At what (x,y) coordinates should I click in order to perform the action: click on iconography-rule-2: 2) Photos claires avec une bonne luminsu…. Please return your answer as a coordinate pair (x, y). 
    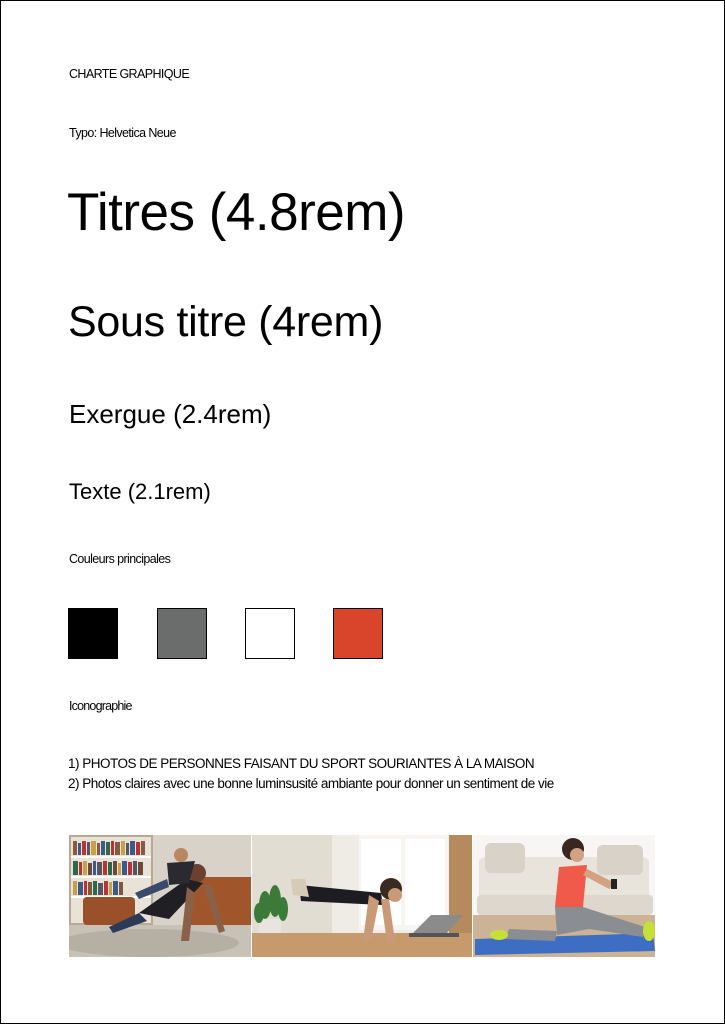
    Looking at the image, I should click on (311, 783).